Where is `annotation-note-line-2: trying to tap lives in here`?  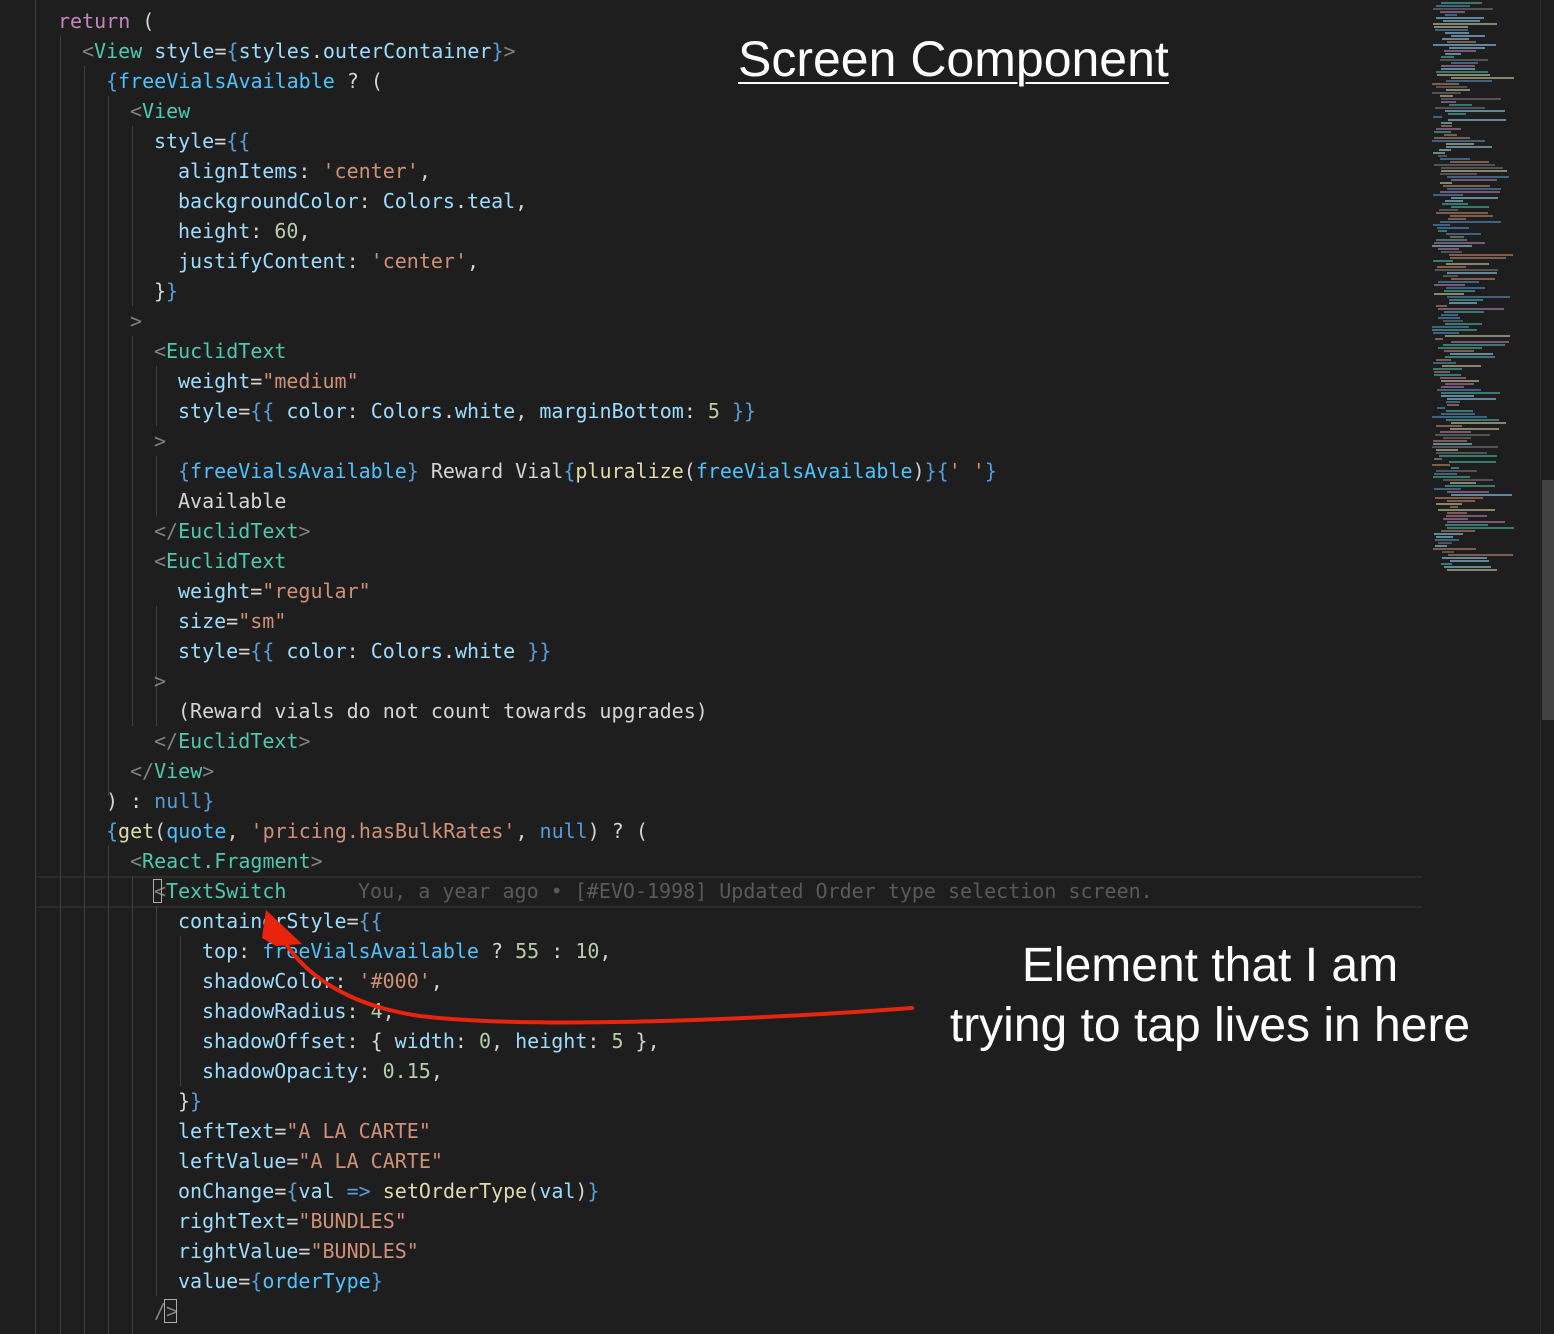
annotation-note-line-2: trying to tap lives in here is located at coordinates (1210, 1025).